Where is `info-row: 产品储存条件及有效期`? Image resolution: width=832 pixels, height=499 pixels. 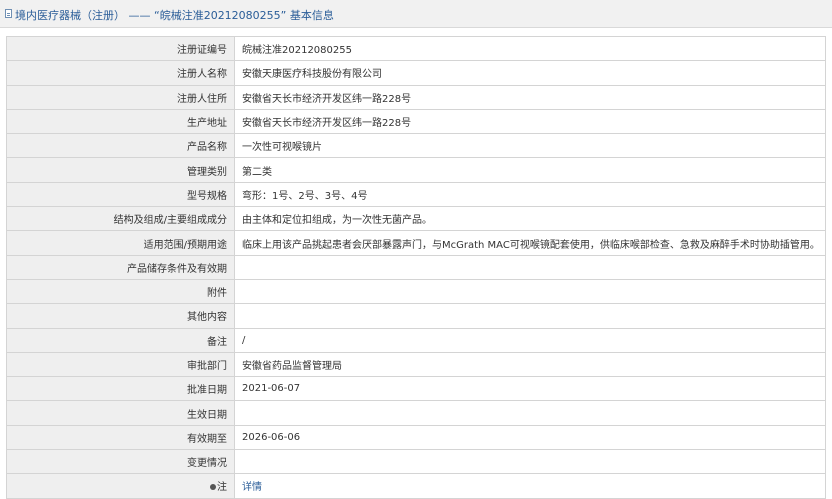
info-row: 产品储存条件及有效期 is located at coordinates (416, 267).